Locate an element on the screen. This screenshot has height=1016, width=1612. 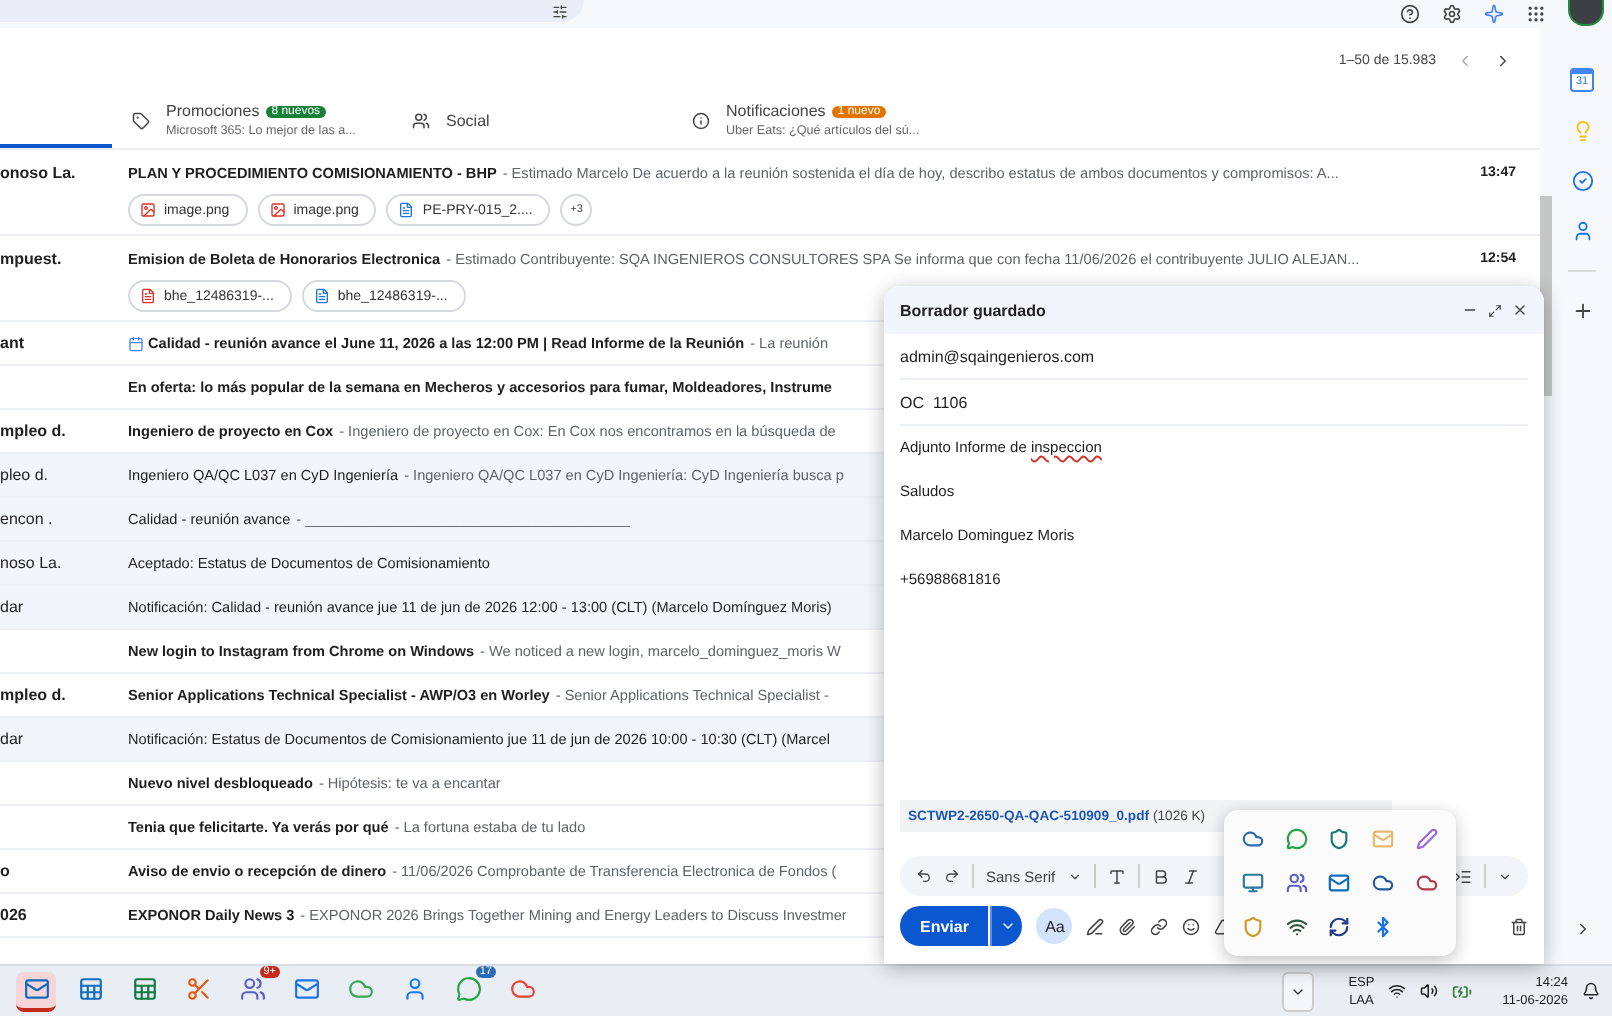
send-options-button is located at coordinates (1006, 926).